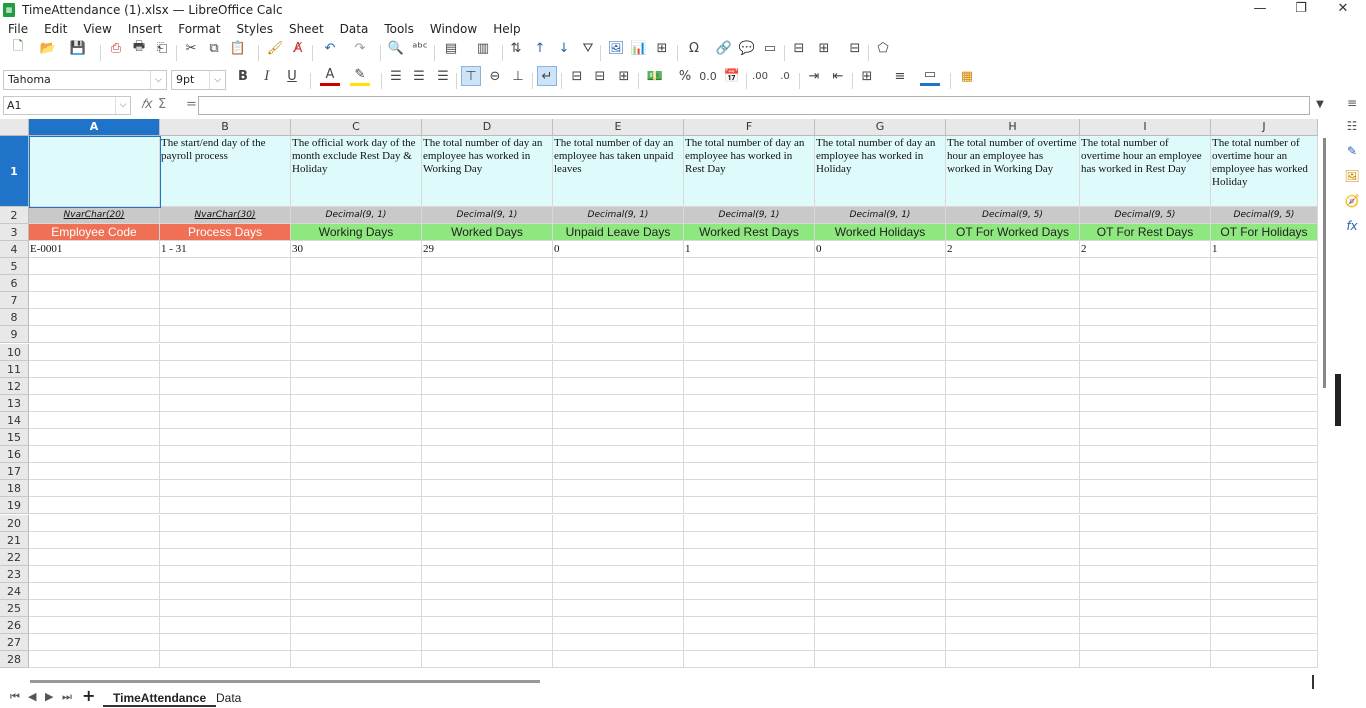  Describe the element at coordinates (94, 403) in the screenshot. I see `cell-a13` at that location.